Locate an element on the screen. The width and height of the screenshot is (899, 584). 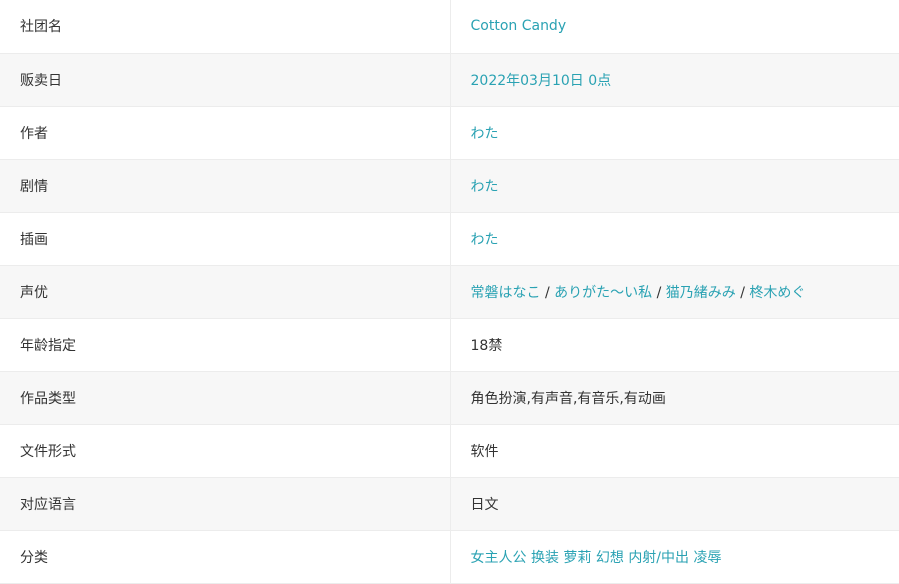
row-value: 女主人公 换装 萝莉 幻想 内射/中出 凌辱 is located at coordinates (674, 557).